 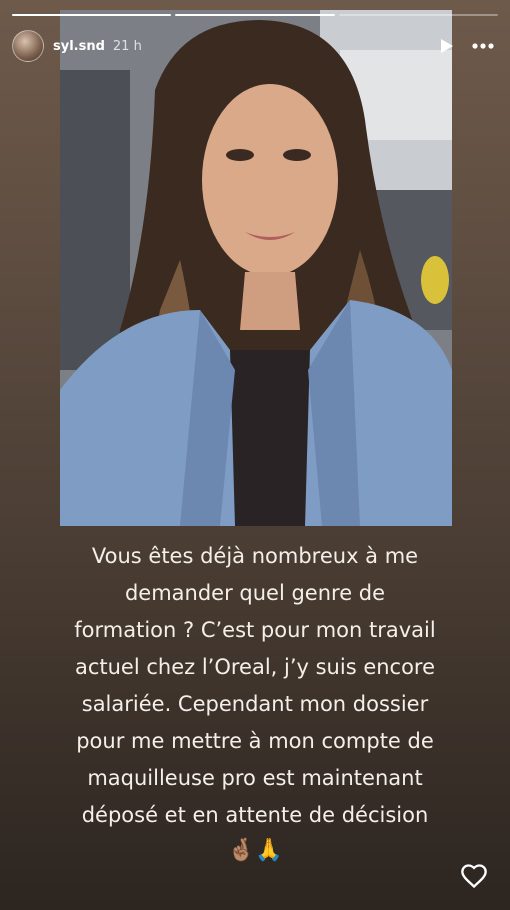 I want to click on caption-emojis: 🤞🏽🙏, so click(x=255, y=850).